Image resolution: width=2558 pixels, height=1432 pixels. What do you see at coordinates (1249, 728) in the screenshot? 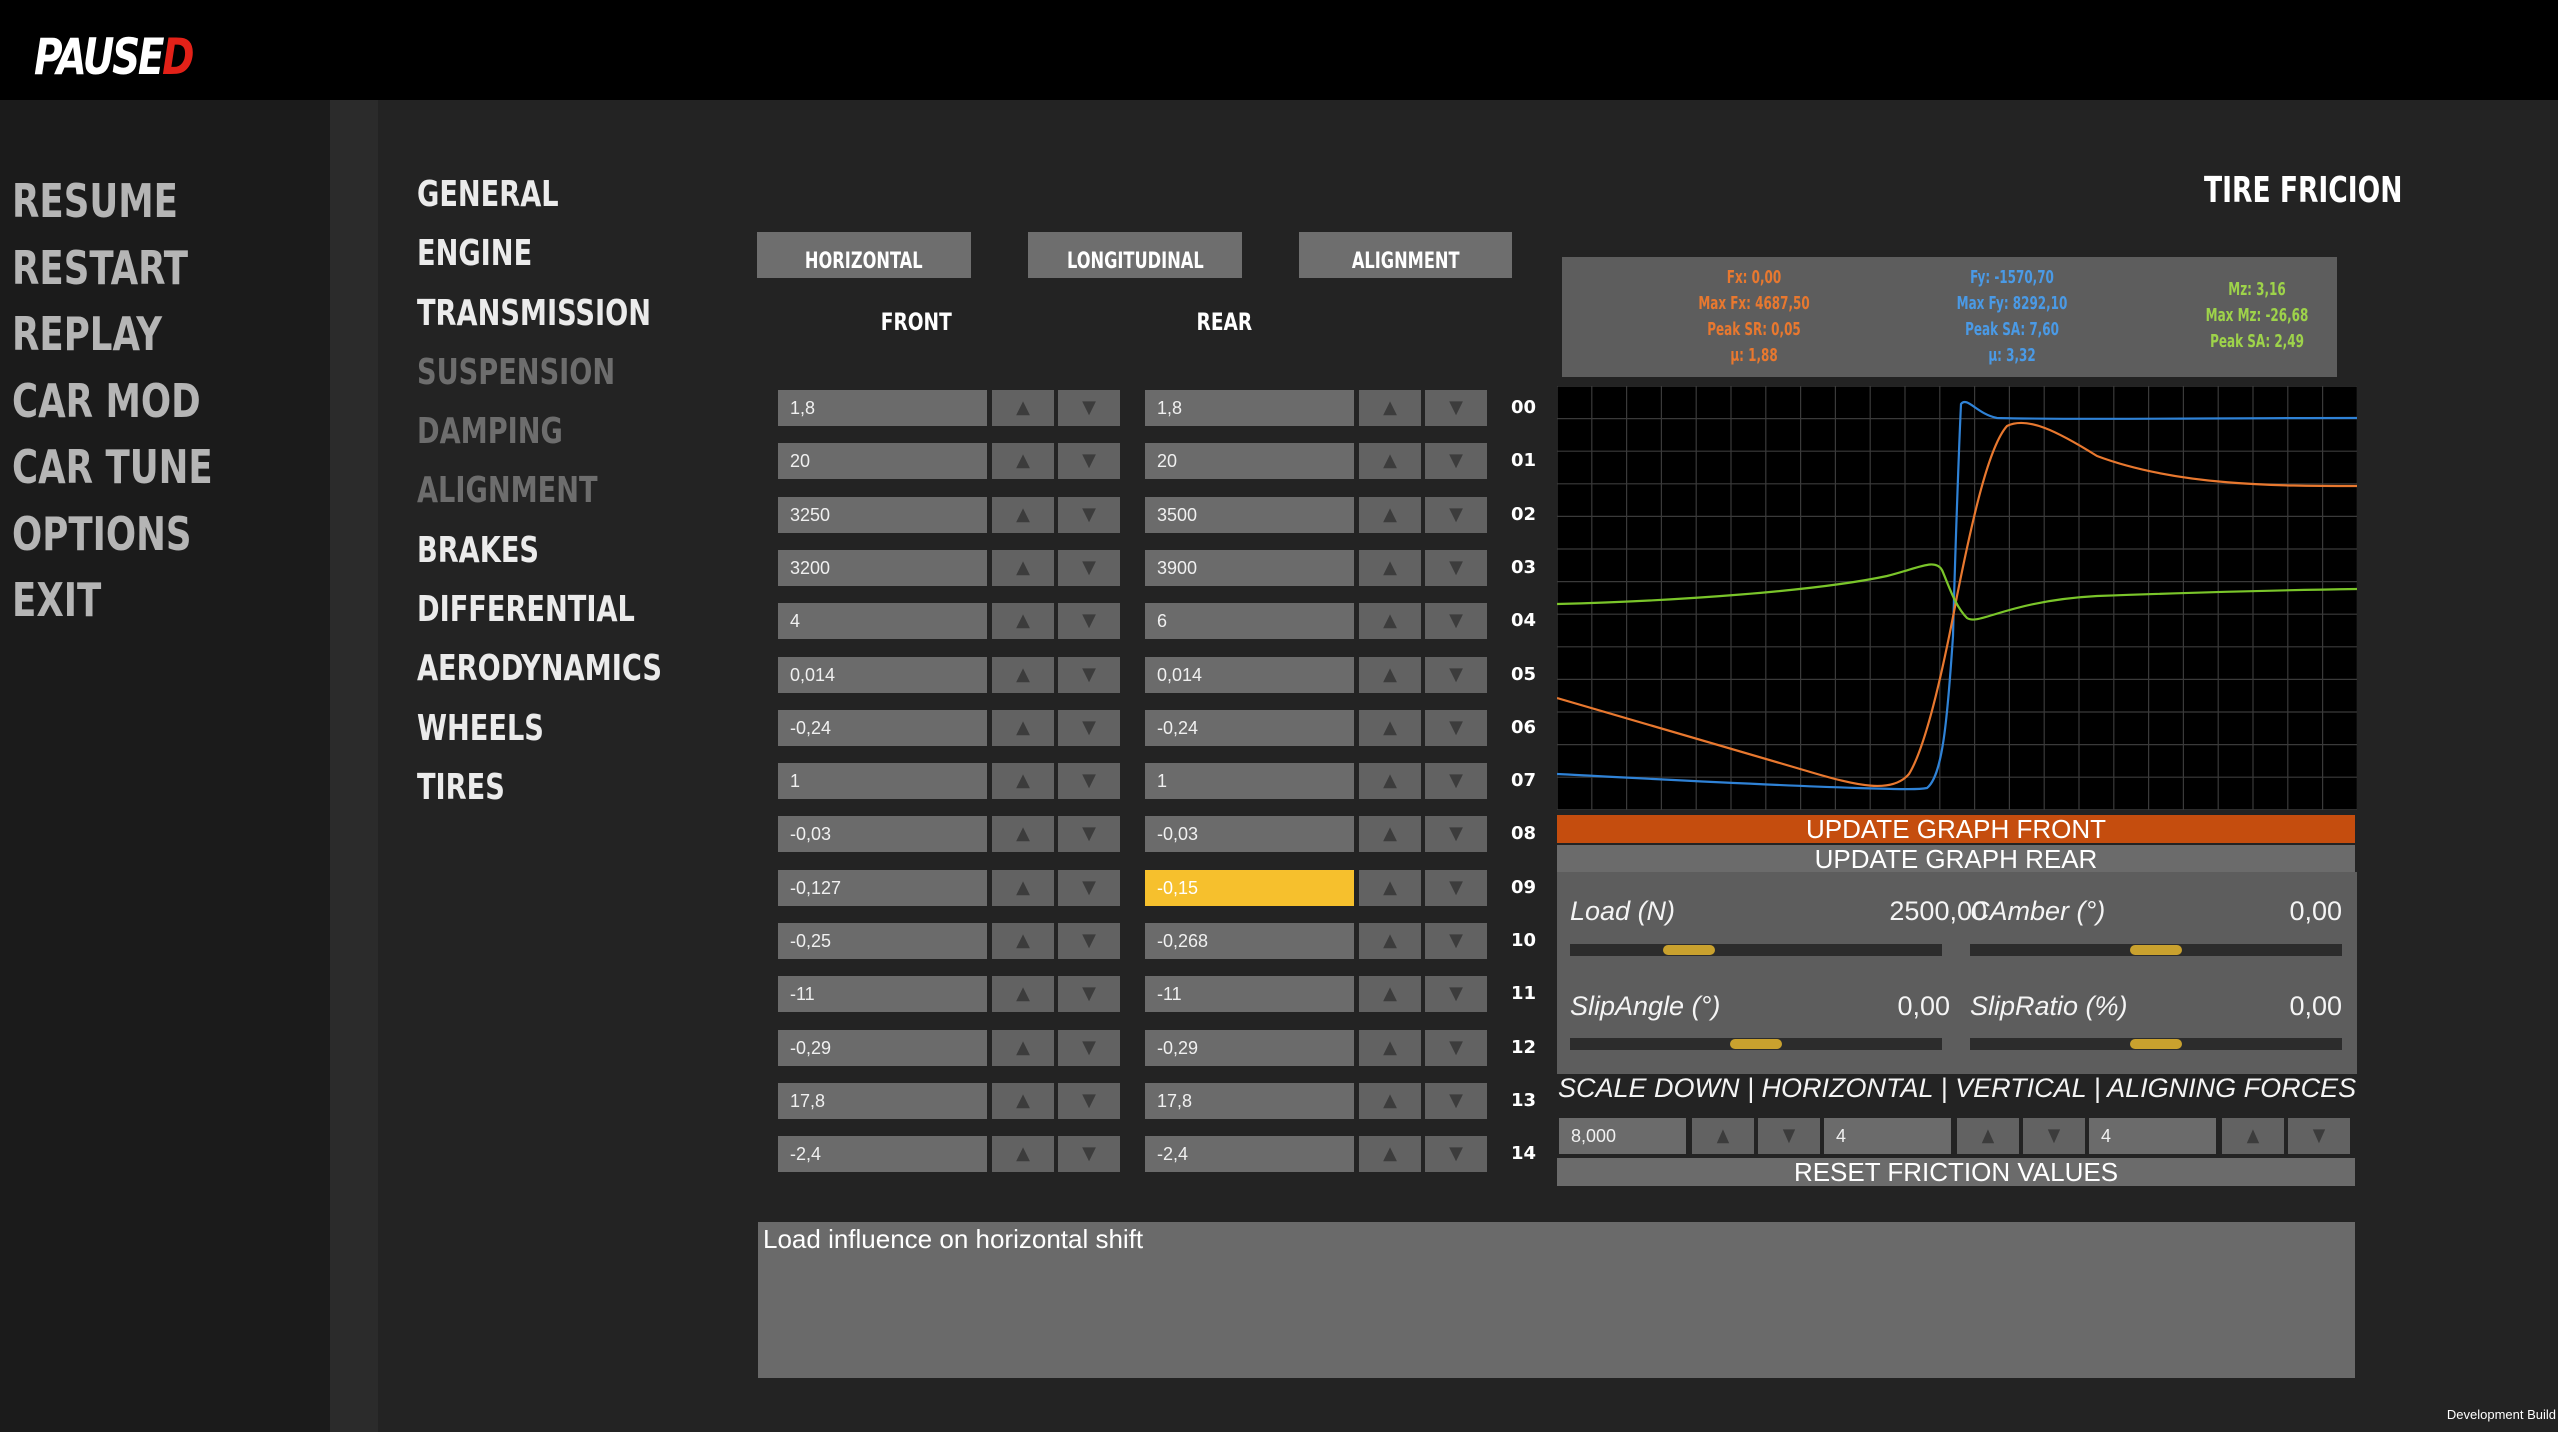
I see `rear-value-field: -0,24` at bounding box center [1249, 728].